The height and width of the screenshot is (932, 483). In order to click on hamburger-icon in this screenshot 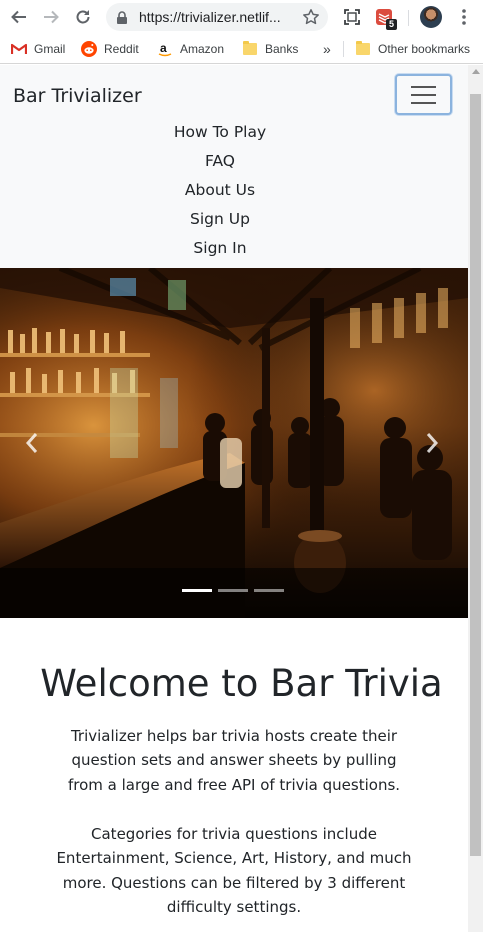, I will do `click(423, 87)`.